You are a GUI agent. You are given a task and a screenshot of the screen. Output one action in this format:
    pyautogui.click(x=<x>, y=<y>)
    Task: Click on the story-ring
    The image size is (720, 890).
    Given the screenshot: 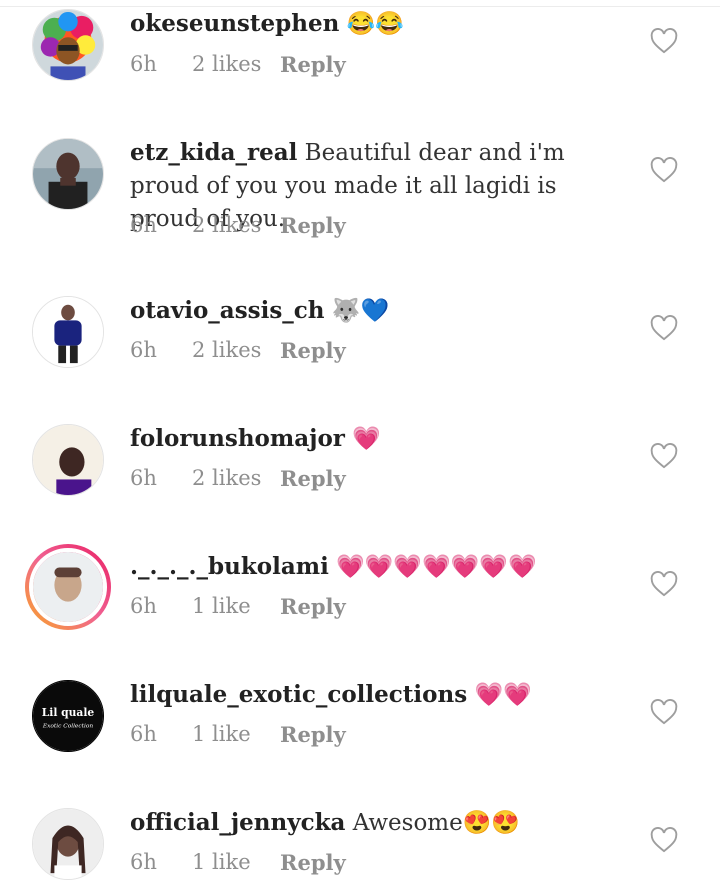 What is the action you would take?
    pyautogui.click(x=68, y=587)
    